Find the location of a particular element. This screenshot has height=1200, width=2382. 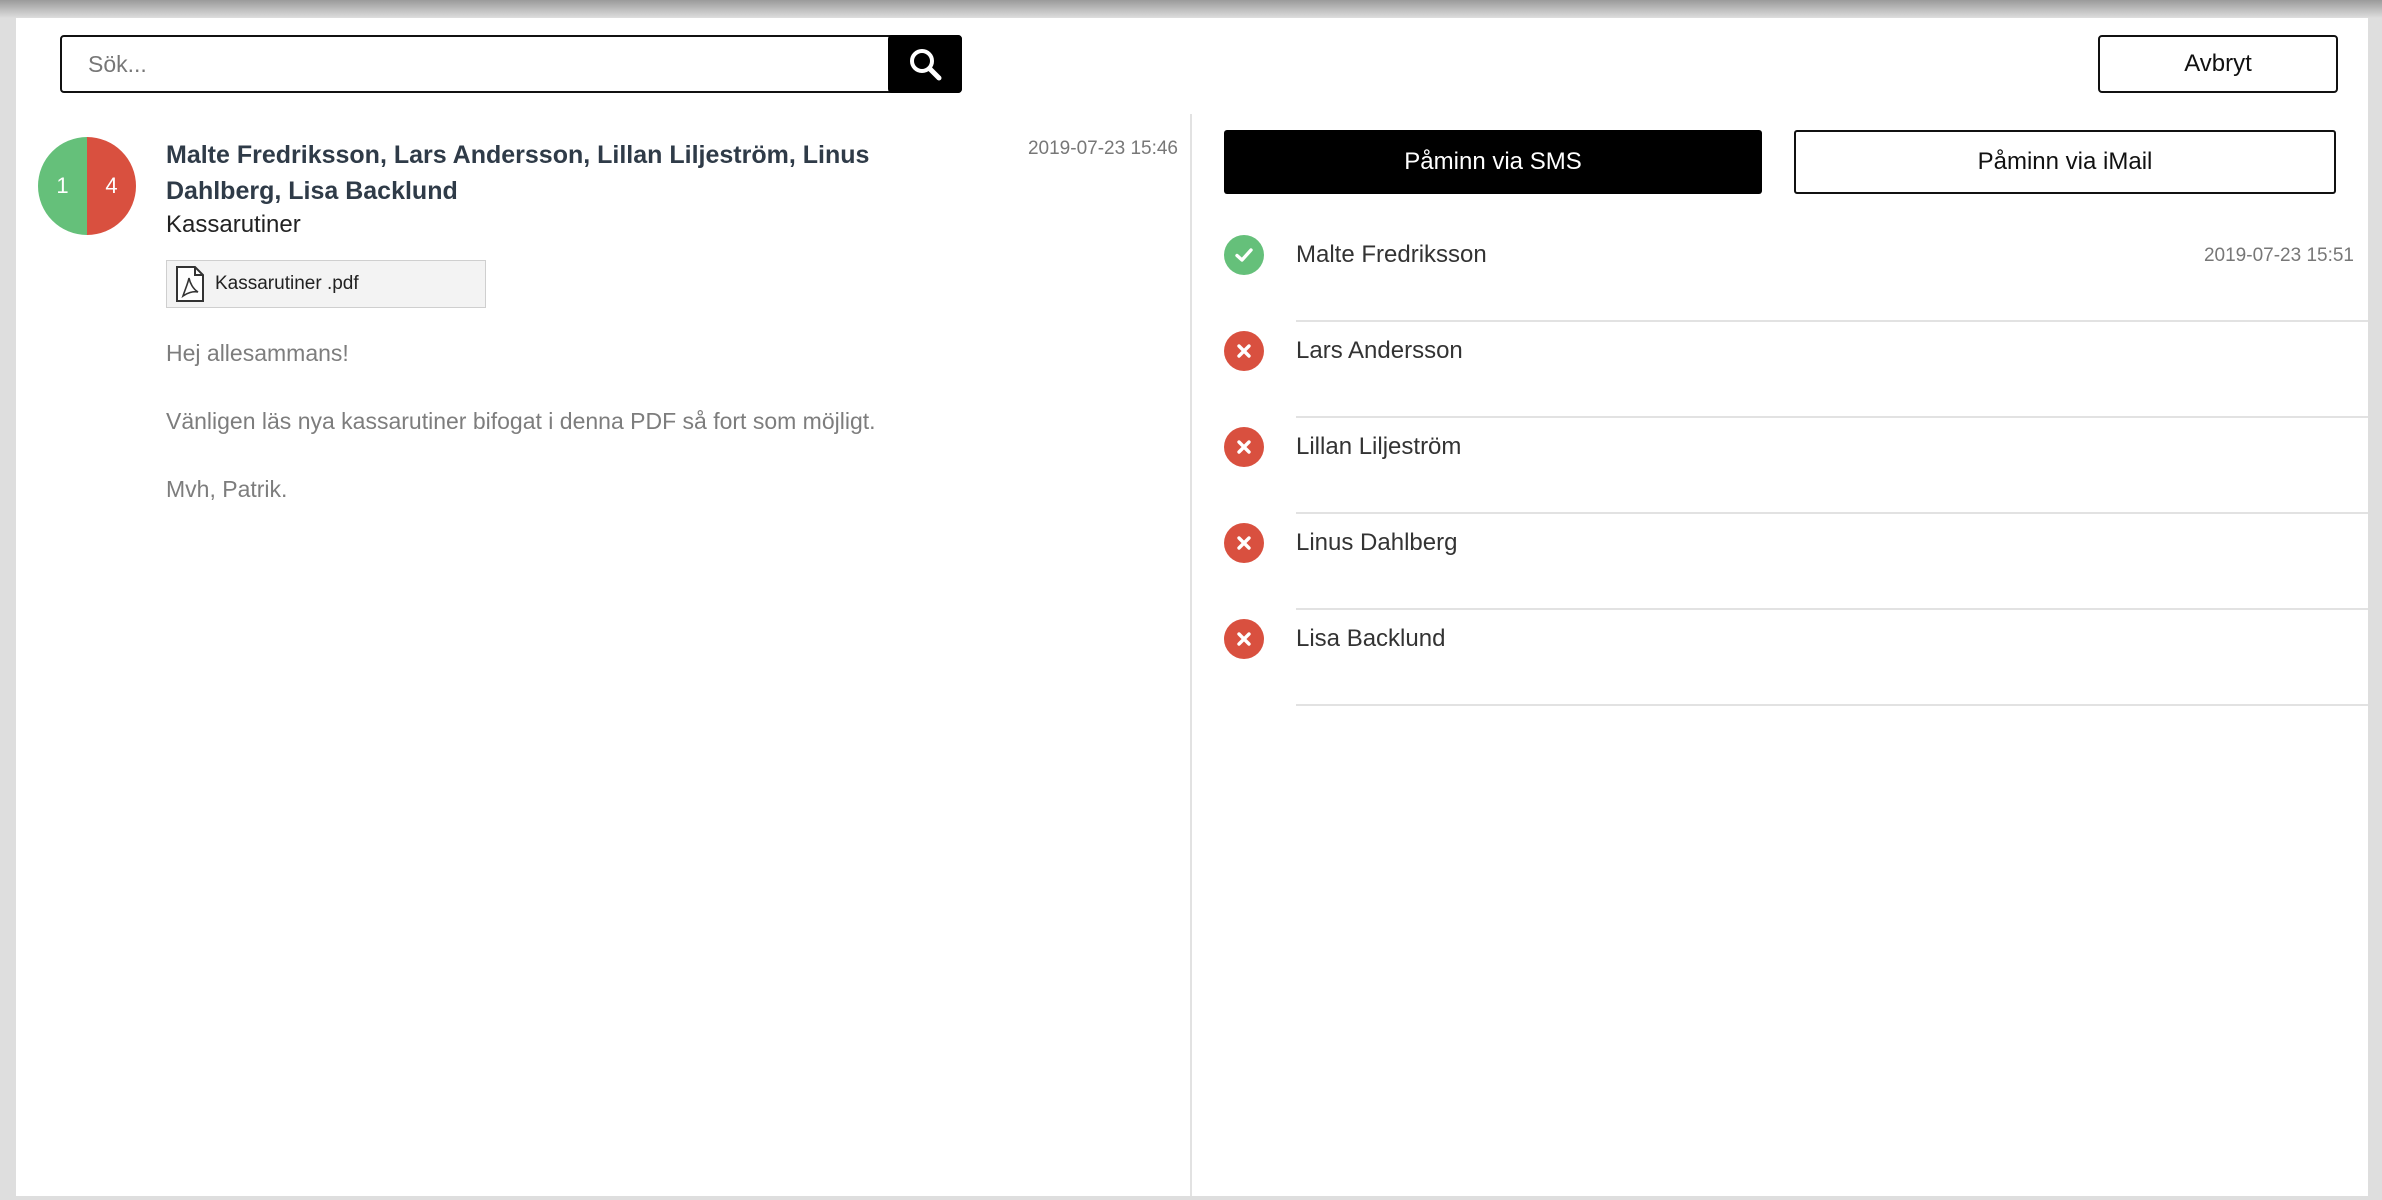

status-row: Lars Andersson is located at coordinates (1796, 370).